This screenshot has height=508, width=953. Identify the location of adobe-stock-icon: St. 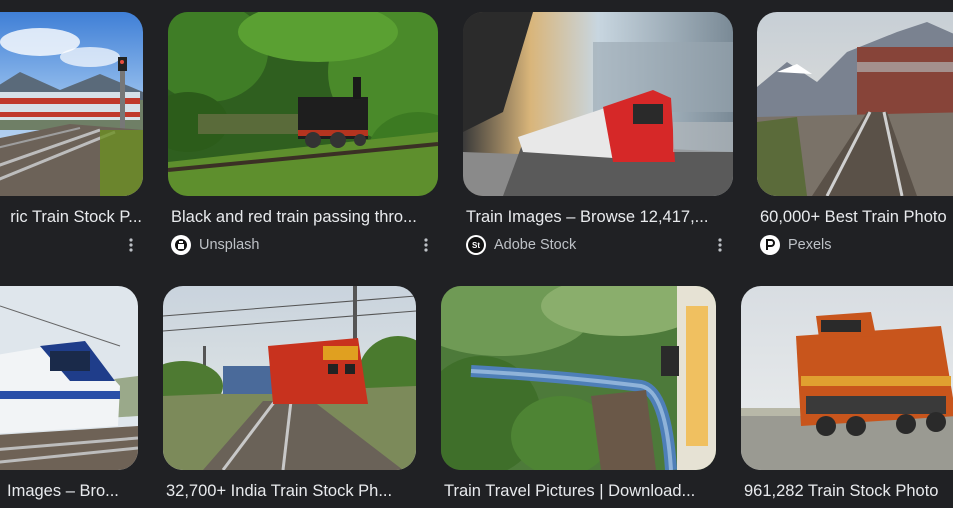
(476, 245).